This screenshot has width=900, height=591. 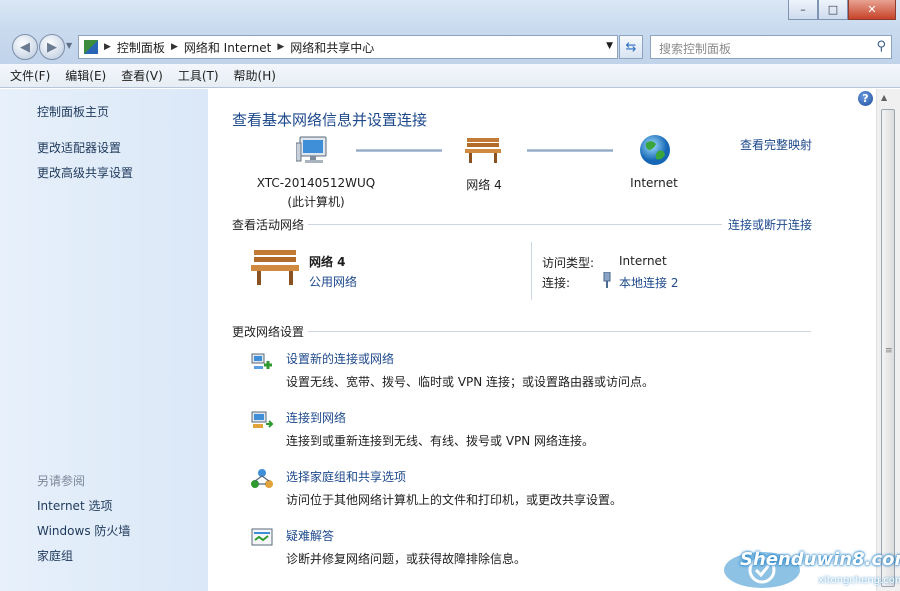 I want to click on active-networks-label: 查看活动网络, so click(x=268, y=225).